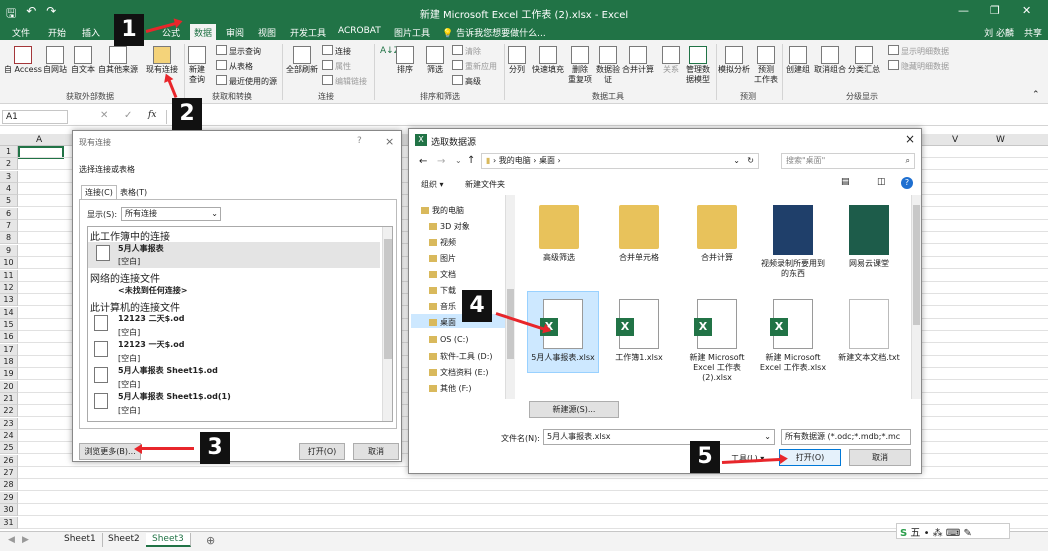  Describe the element at coordinates (1000, 140) in the screenshot. I see `column-header-w: W` at that location.